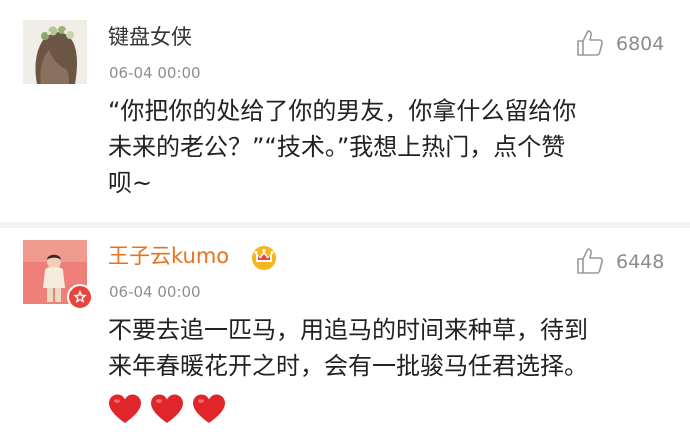 This screenshot has width=690, height=446. I want to click on like-button: 6448, so click(625, 261).